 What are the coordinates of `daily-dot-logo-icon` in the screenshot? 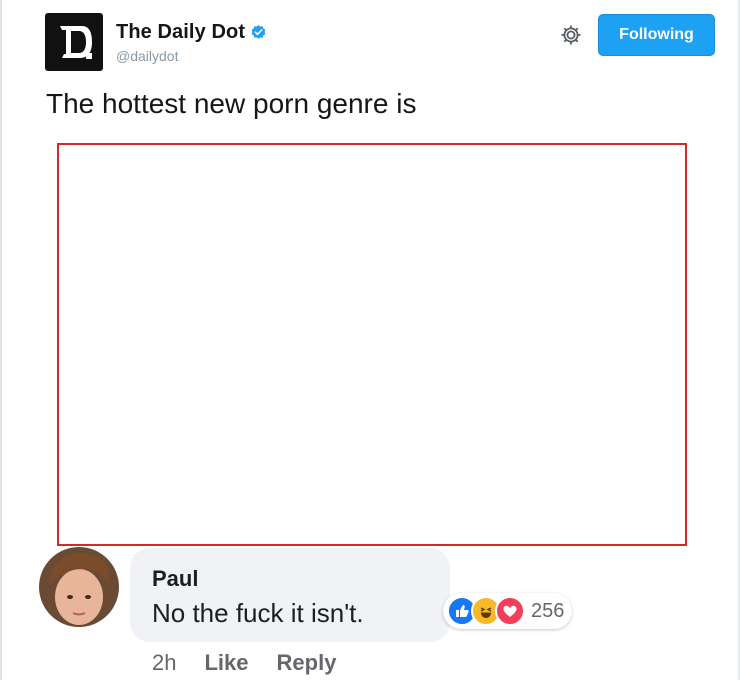 It's located at (76, 42).